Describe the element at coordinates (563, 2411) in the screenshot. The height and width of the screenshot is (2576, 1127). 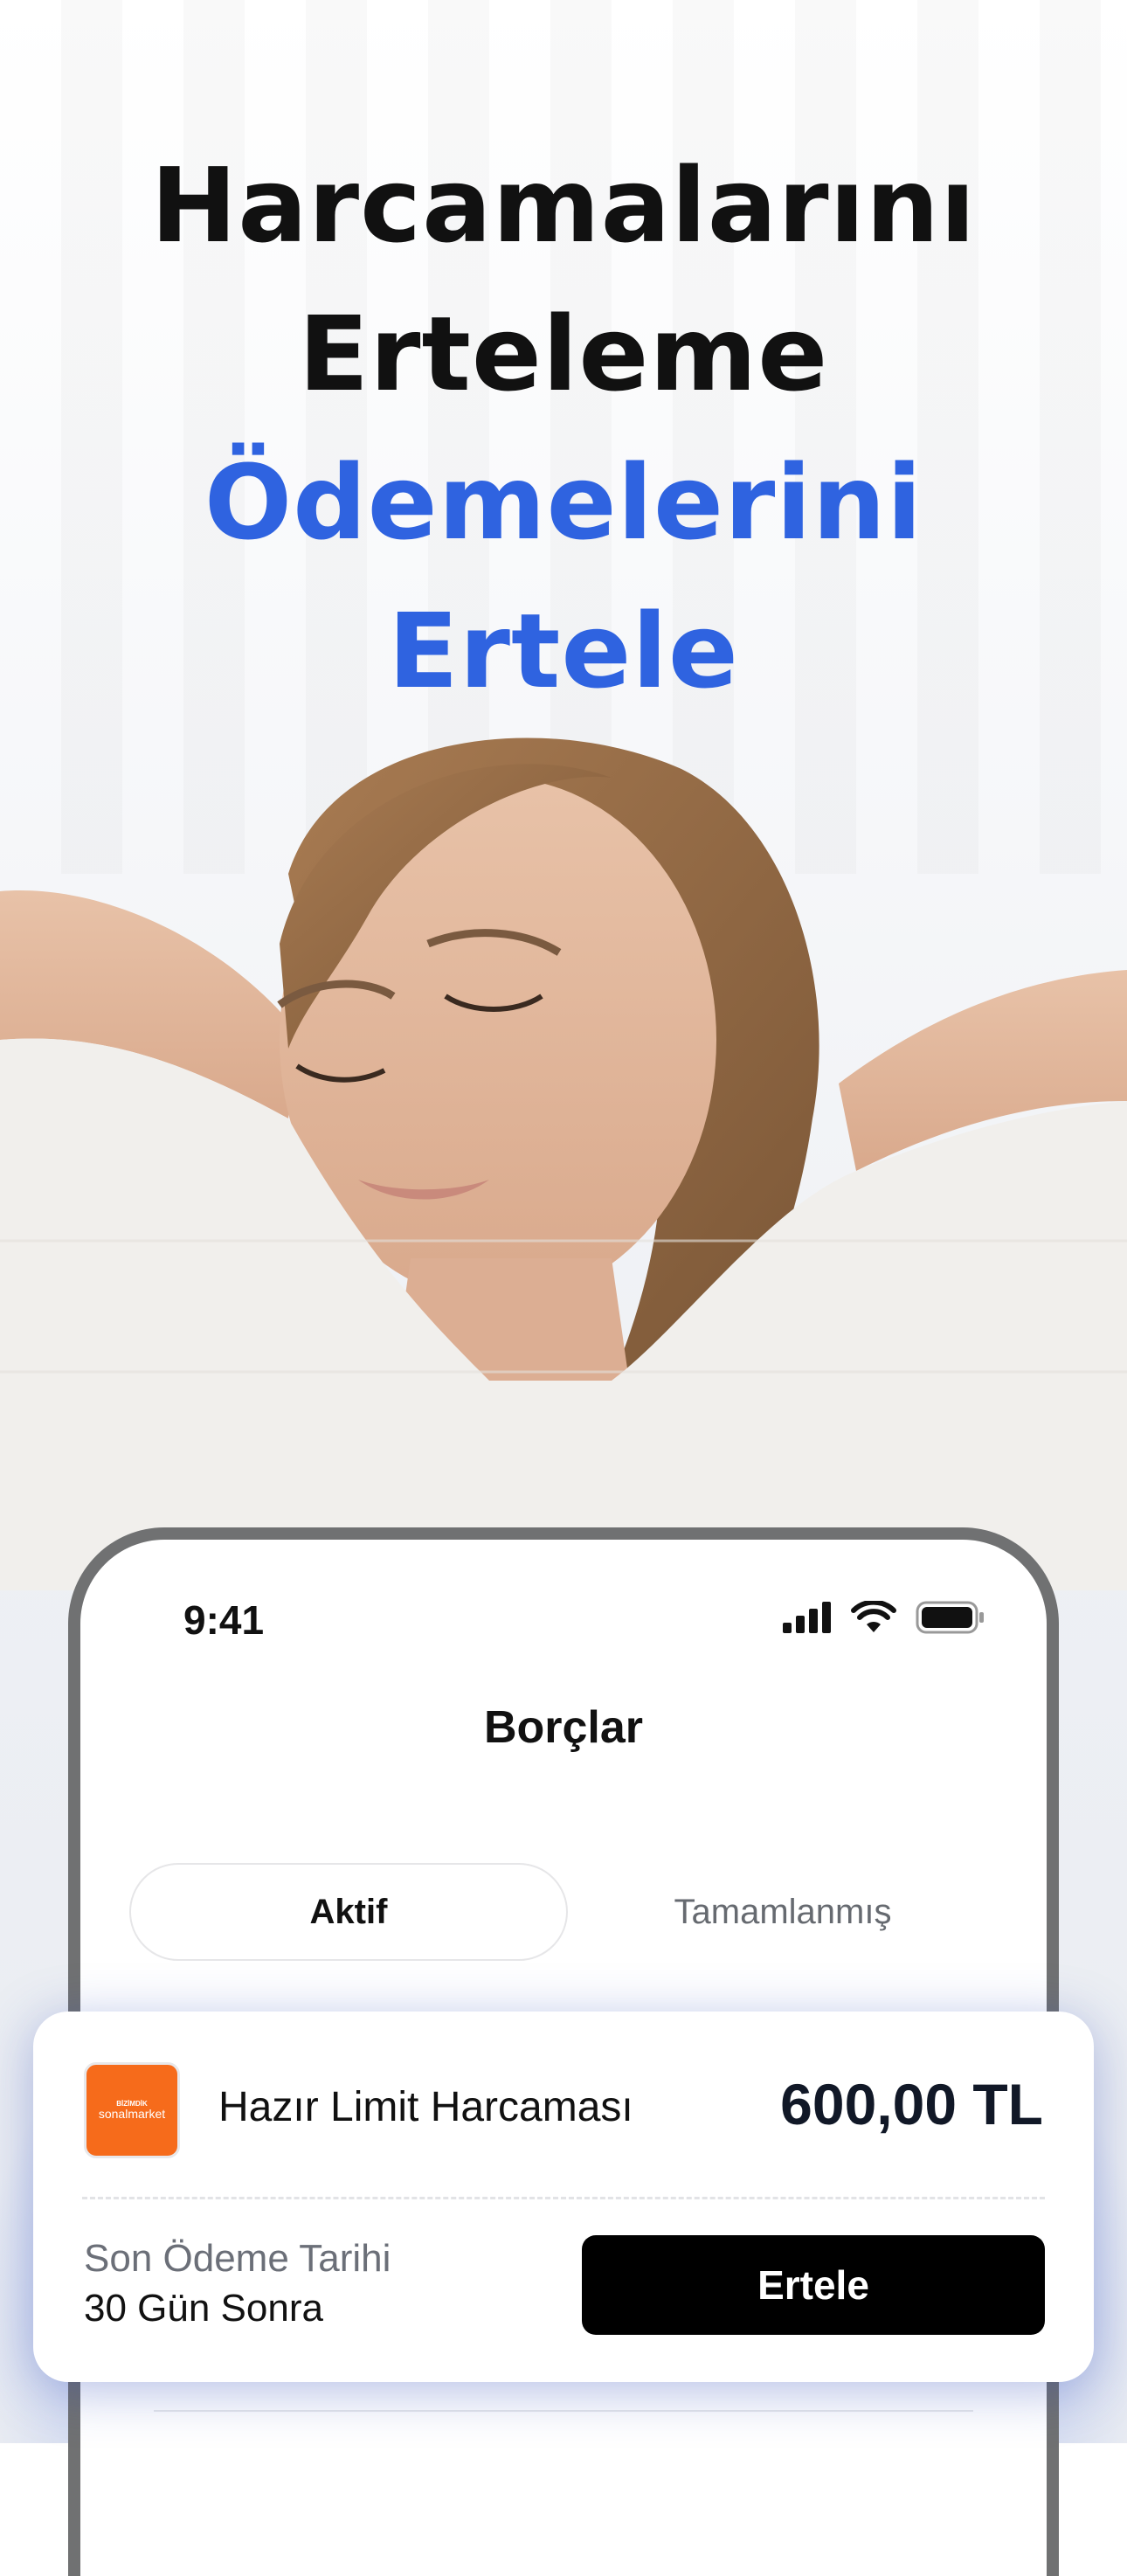
I see `list-separator` at that location.